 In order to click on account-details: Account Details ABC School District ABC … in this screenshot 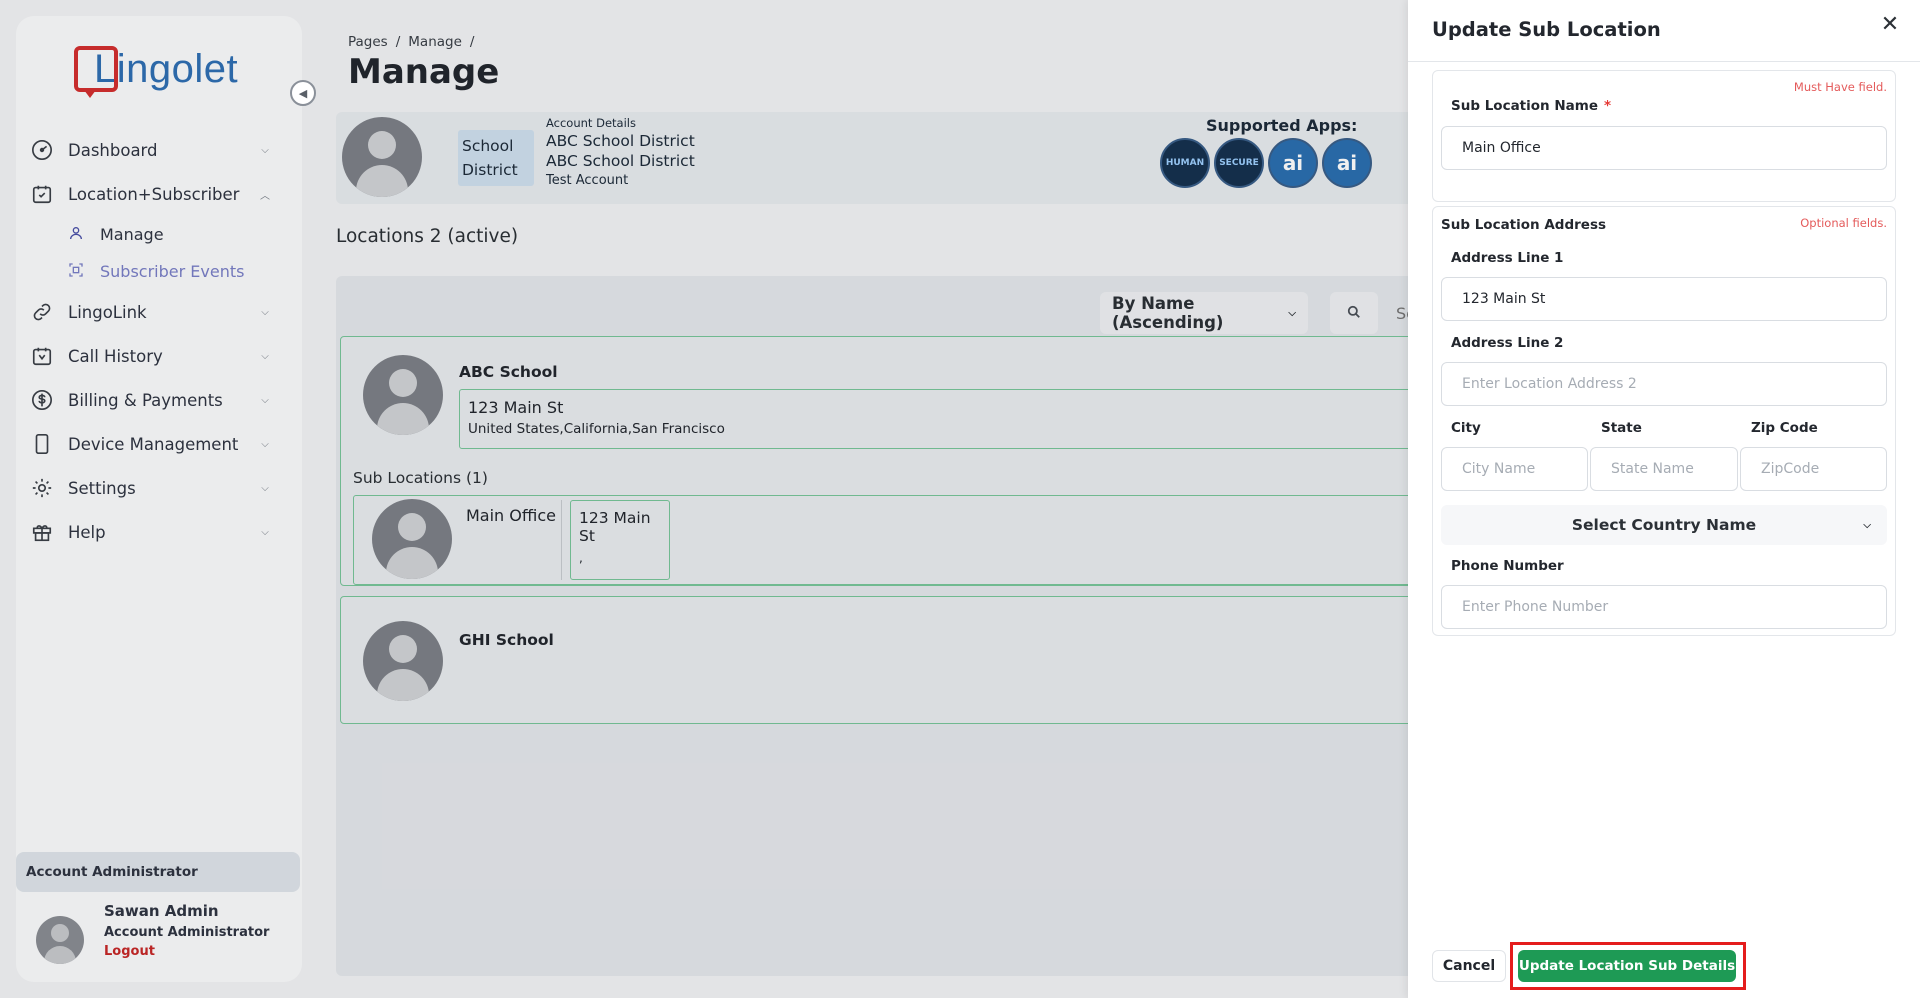, I will do `click(620, 152)`.